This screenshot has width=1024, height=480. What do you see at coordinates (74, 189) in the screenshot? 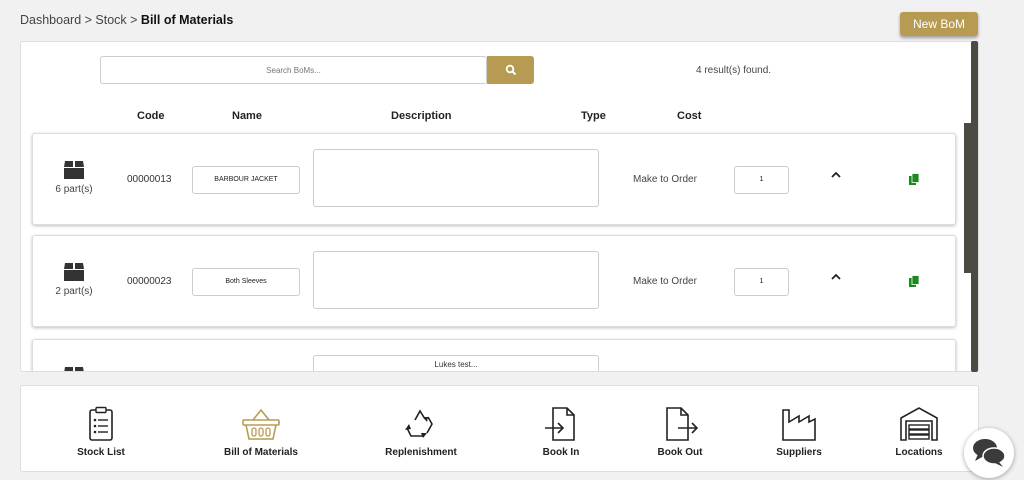
I see `parts-count: 6 part(s)` at bounding box center [74, 189].